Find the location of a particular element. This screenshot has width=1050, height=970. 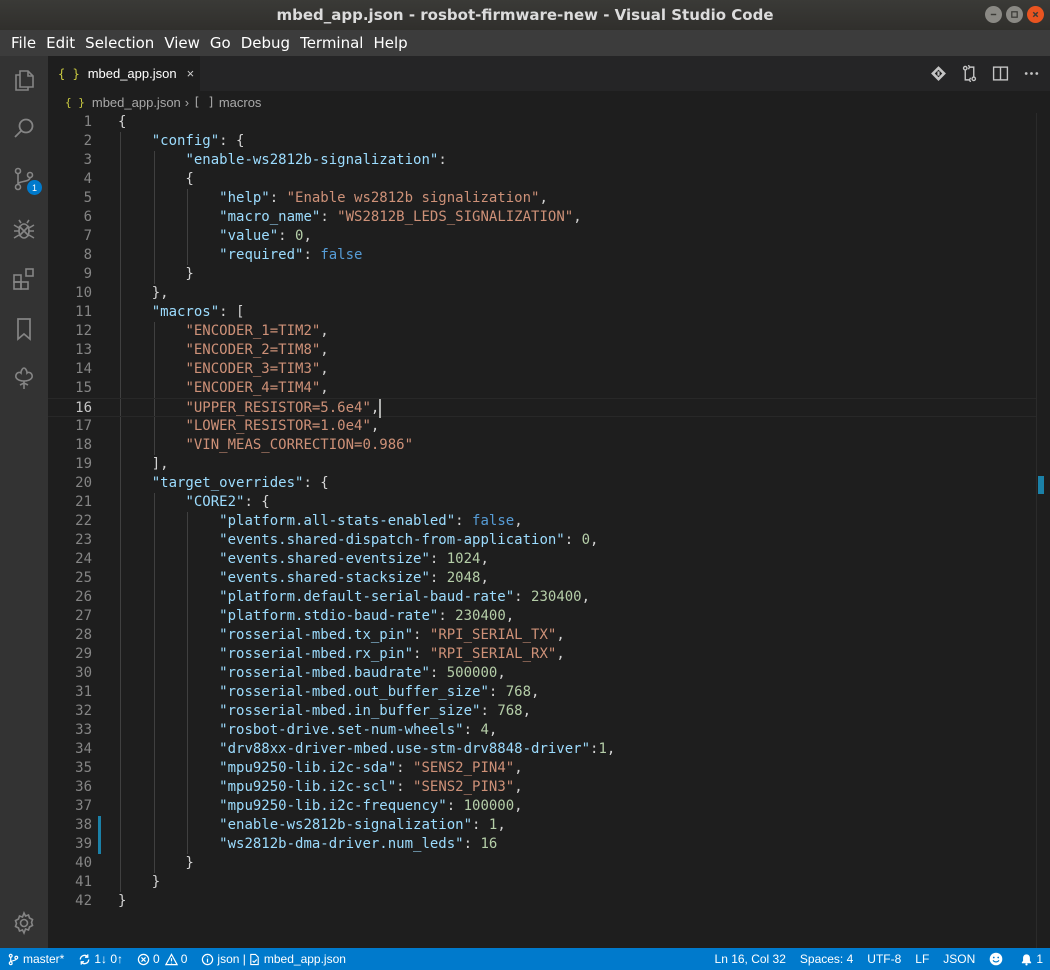

code-text: "enable-ws2812b-signalization": is located at coordinates (316, 160).